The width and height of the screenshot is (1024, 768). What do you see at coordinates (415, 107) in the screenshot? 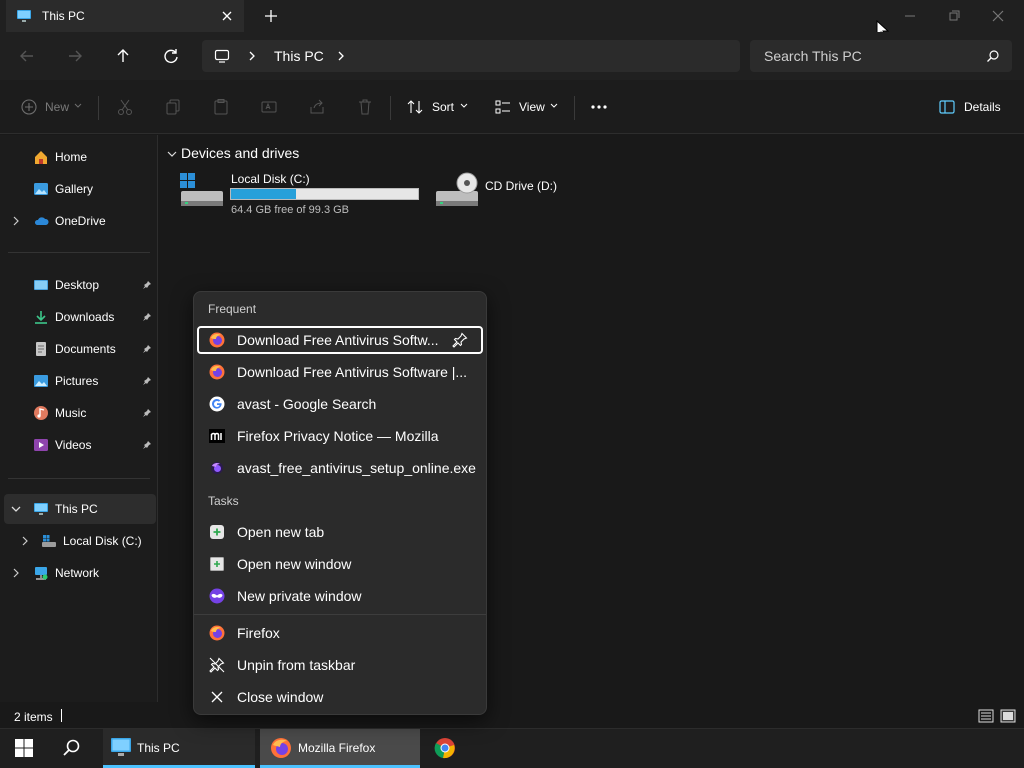
I see `sort-arrows-icon` at bounding box center [415, 107].